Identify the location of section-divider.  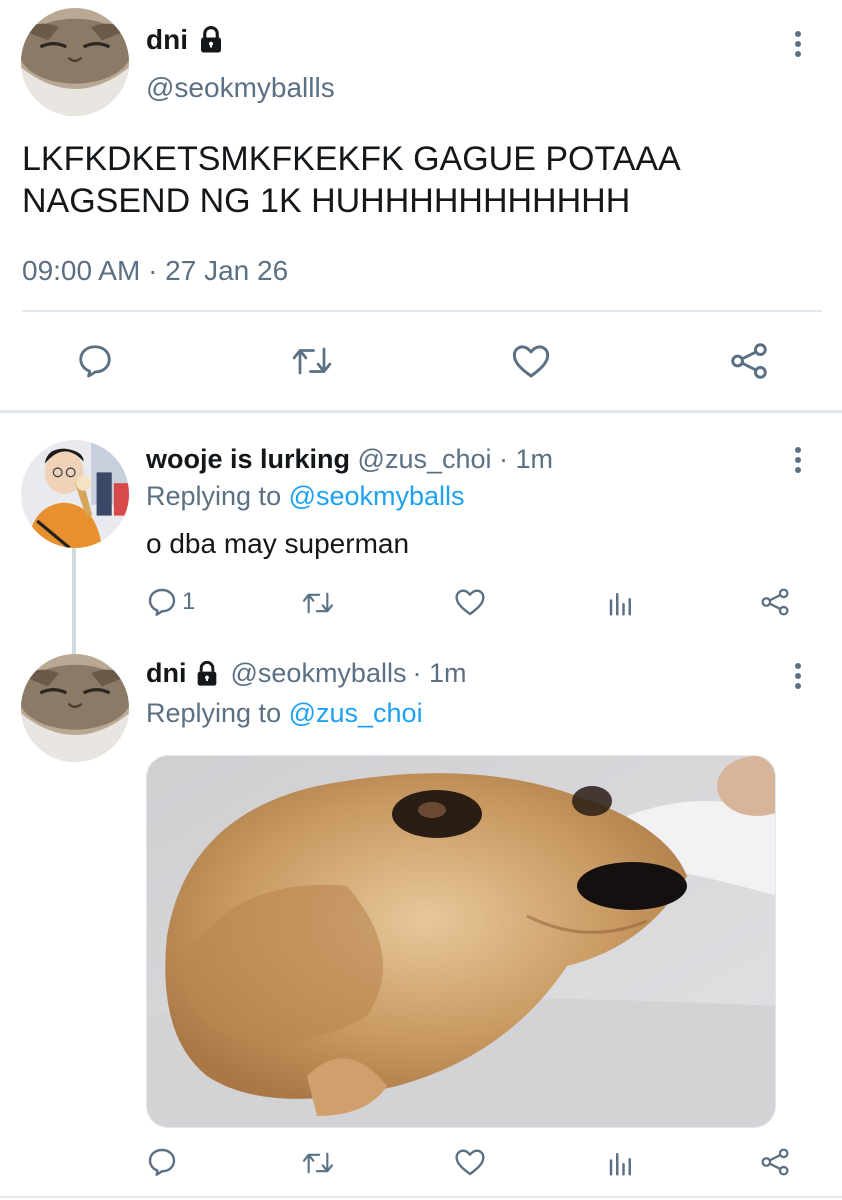
(421, 411).